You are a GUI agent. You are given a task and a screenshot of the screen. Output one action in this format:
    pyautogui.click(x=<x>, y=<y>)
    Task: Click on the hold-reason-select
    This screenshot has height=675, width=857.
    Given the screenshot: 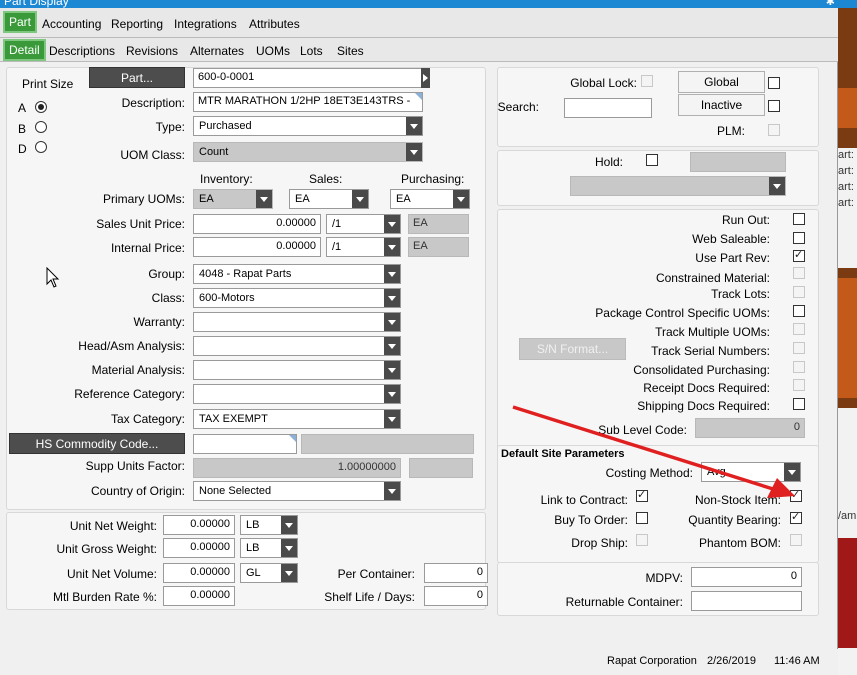 What is the action you would take?
    pyautogui.click(x=678, y=186)
    